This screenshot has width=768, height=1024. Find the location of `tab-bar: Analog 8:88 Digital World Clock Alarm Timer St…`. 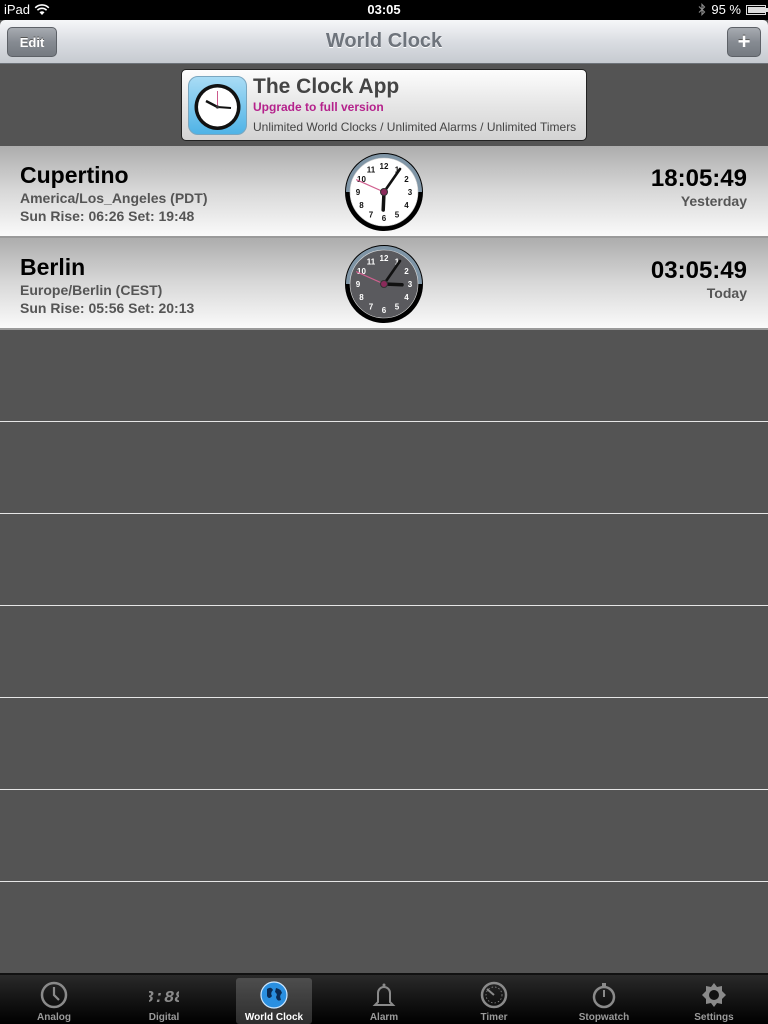

tab-bar: Analog 8:88 Digital World Clock Alarm Timer St… is located at coordinates (384, 998).